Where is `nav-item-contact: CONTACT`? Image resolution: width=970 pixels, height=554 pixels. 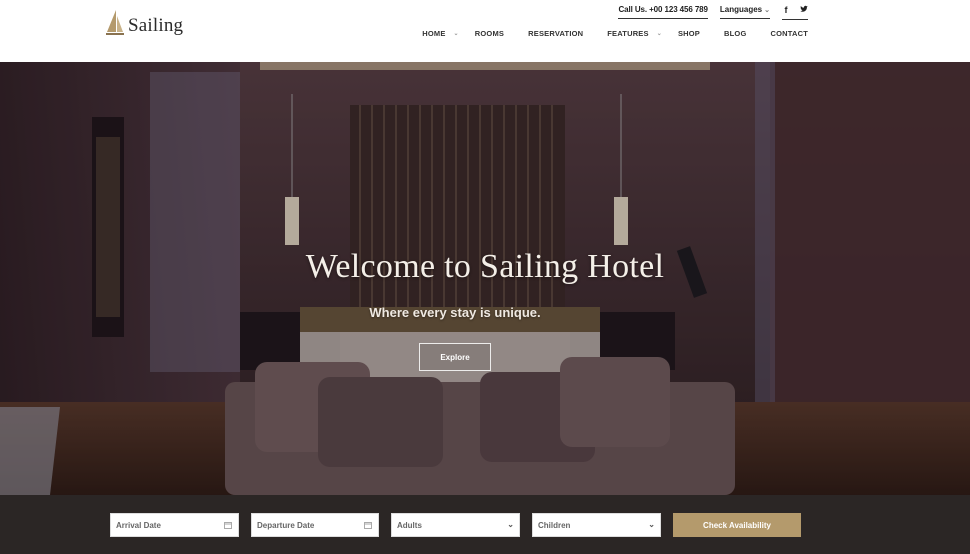
nav-item-contact: CONTACT is located at coordinates (789, 33).